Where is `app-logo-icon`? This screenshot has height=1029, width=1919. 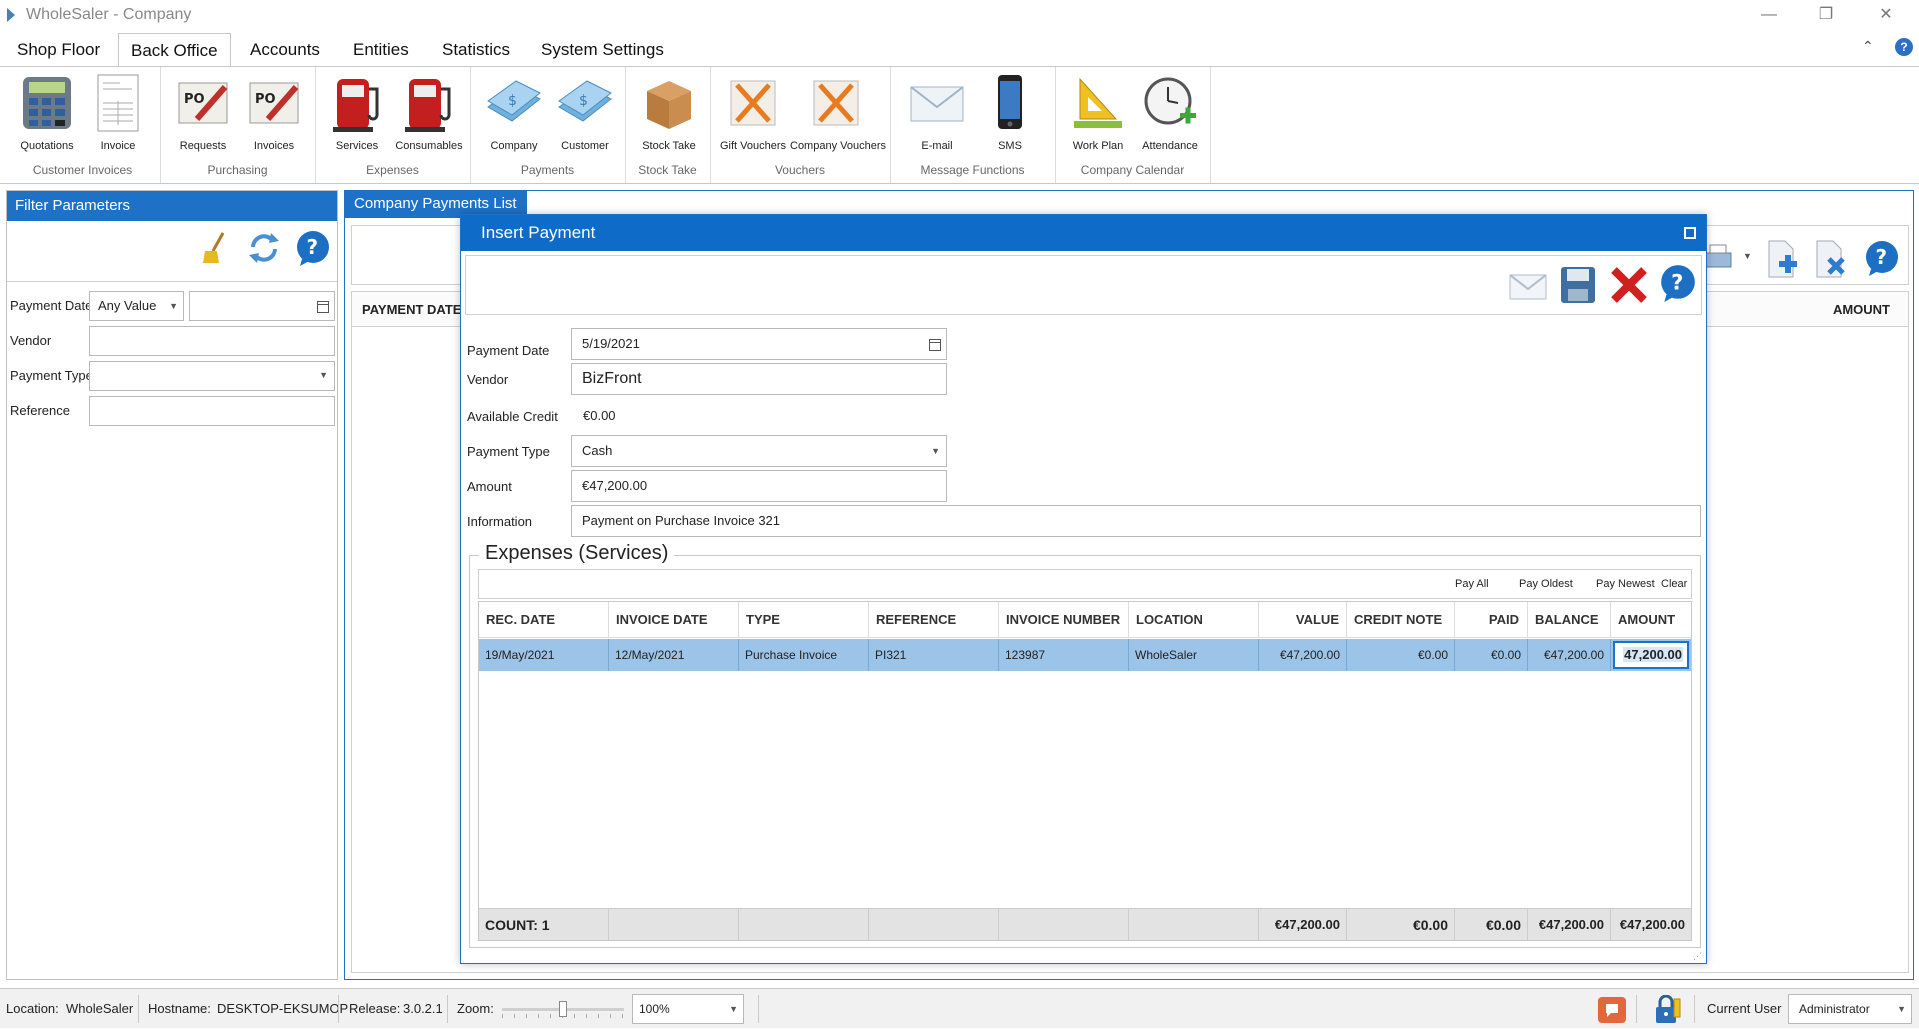 app-logo-icon is located at coordinates (11, 15).